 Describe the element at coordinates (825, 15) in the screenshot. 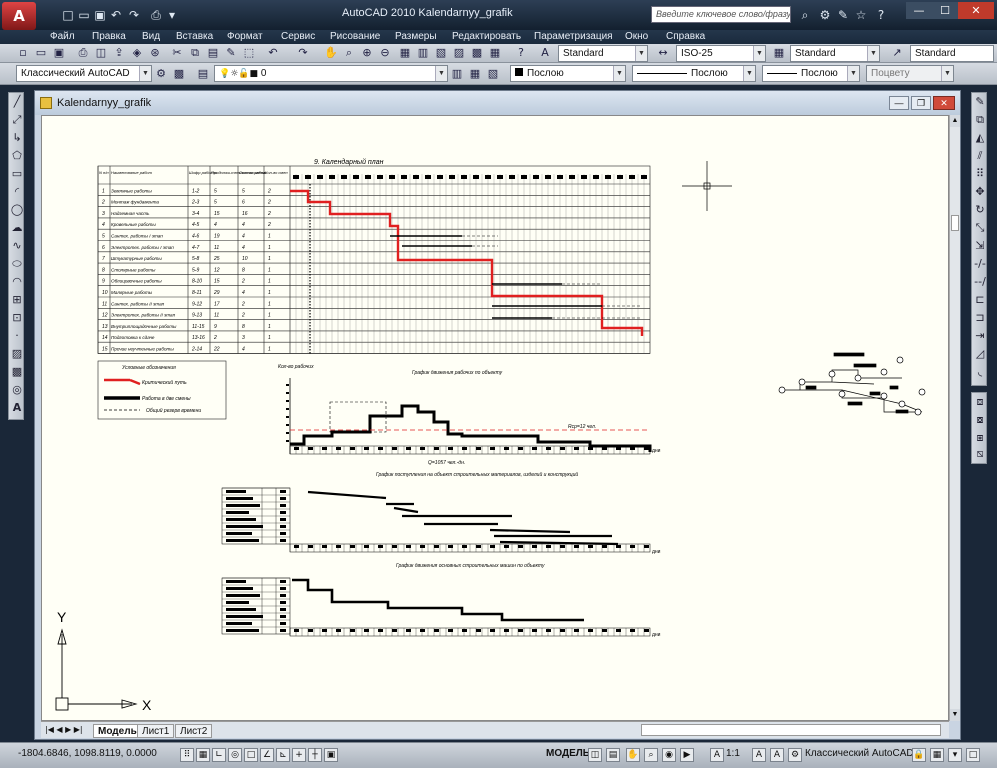

I see `communication-center-icon: ⚙` at that location.